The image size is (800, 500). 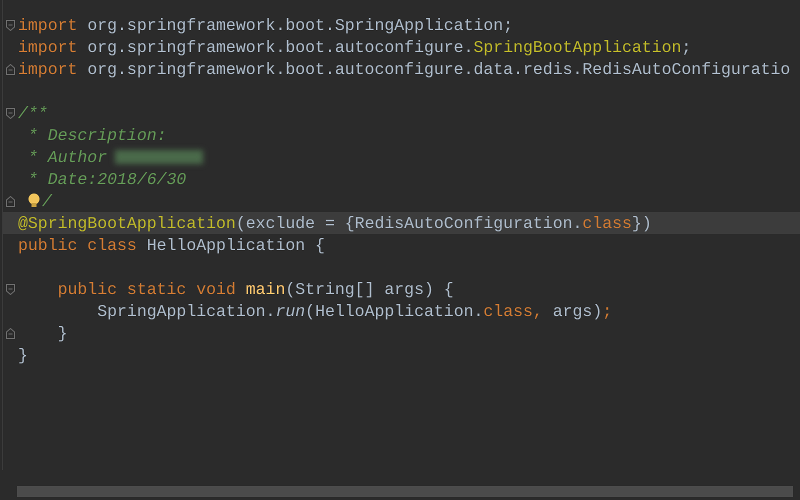 What do you see at coordinates (355, 47) in the screenshot?
I see `code-line: import org.springframework.boot.autoconfigure.SpringBootApplication;` at bounding box center [355, 47].